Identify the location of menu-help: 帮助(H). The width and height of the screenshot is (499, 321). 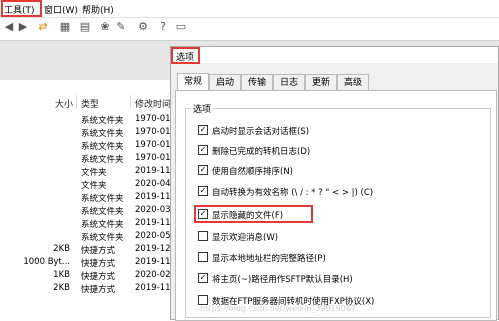
(98, 9).